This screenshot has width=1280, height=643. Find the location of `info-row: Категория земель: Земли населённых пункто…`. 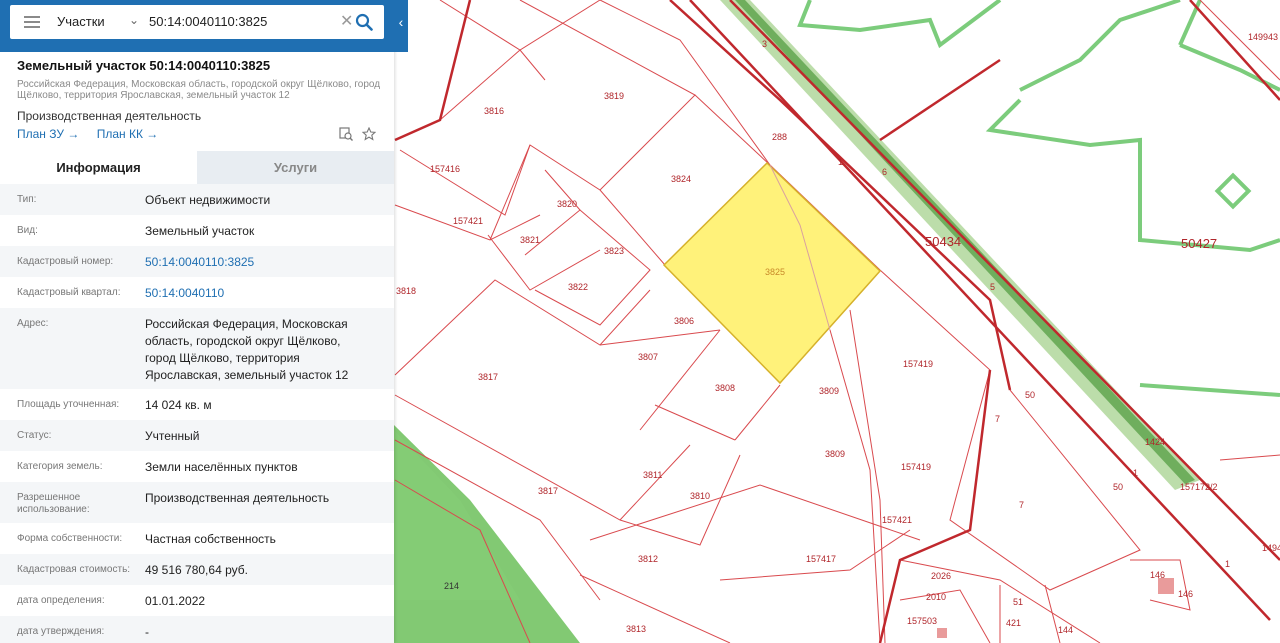

info-row: Категория земель: Земли населённых пункто… is located at coordinates (197, 466).